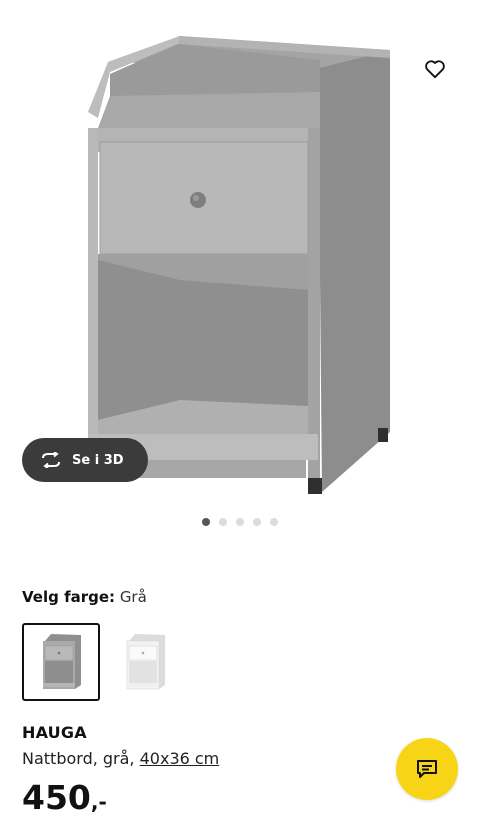  I want to click on rotate-3d-icon, so click(51, 460).